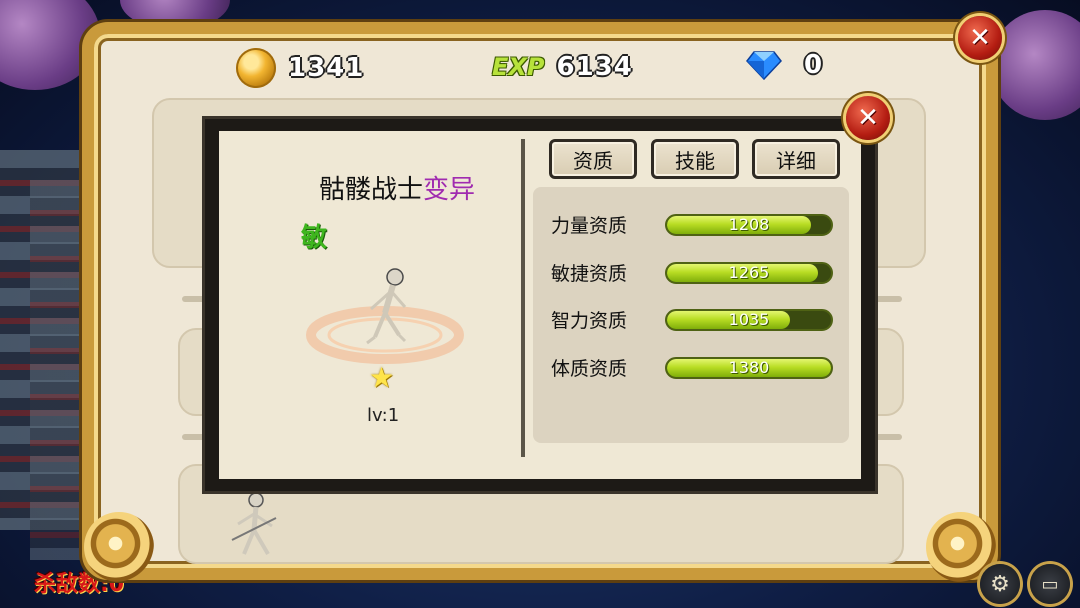 Image resolution: width=1080 pixels, height=608 pixels. What do you see at coordinates (594, 67) in the screenshot?
I see `exp-value: 6134` at bounding box center [594, 67].